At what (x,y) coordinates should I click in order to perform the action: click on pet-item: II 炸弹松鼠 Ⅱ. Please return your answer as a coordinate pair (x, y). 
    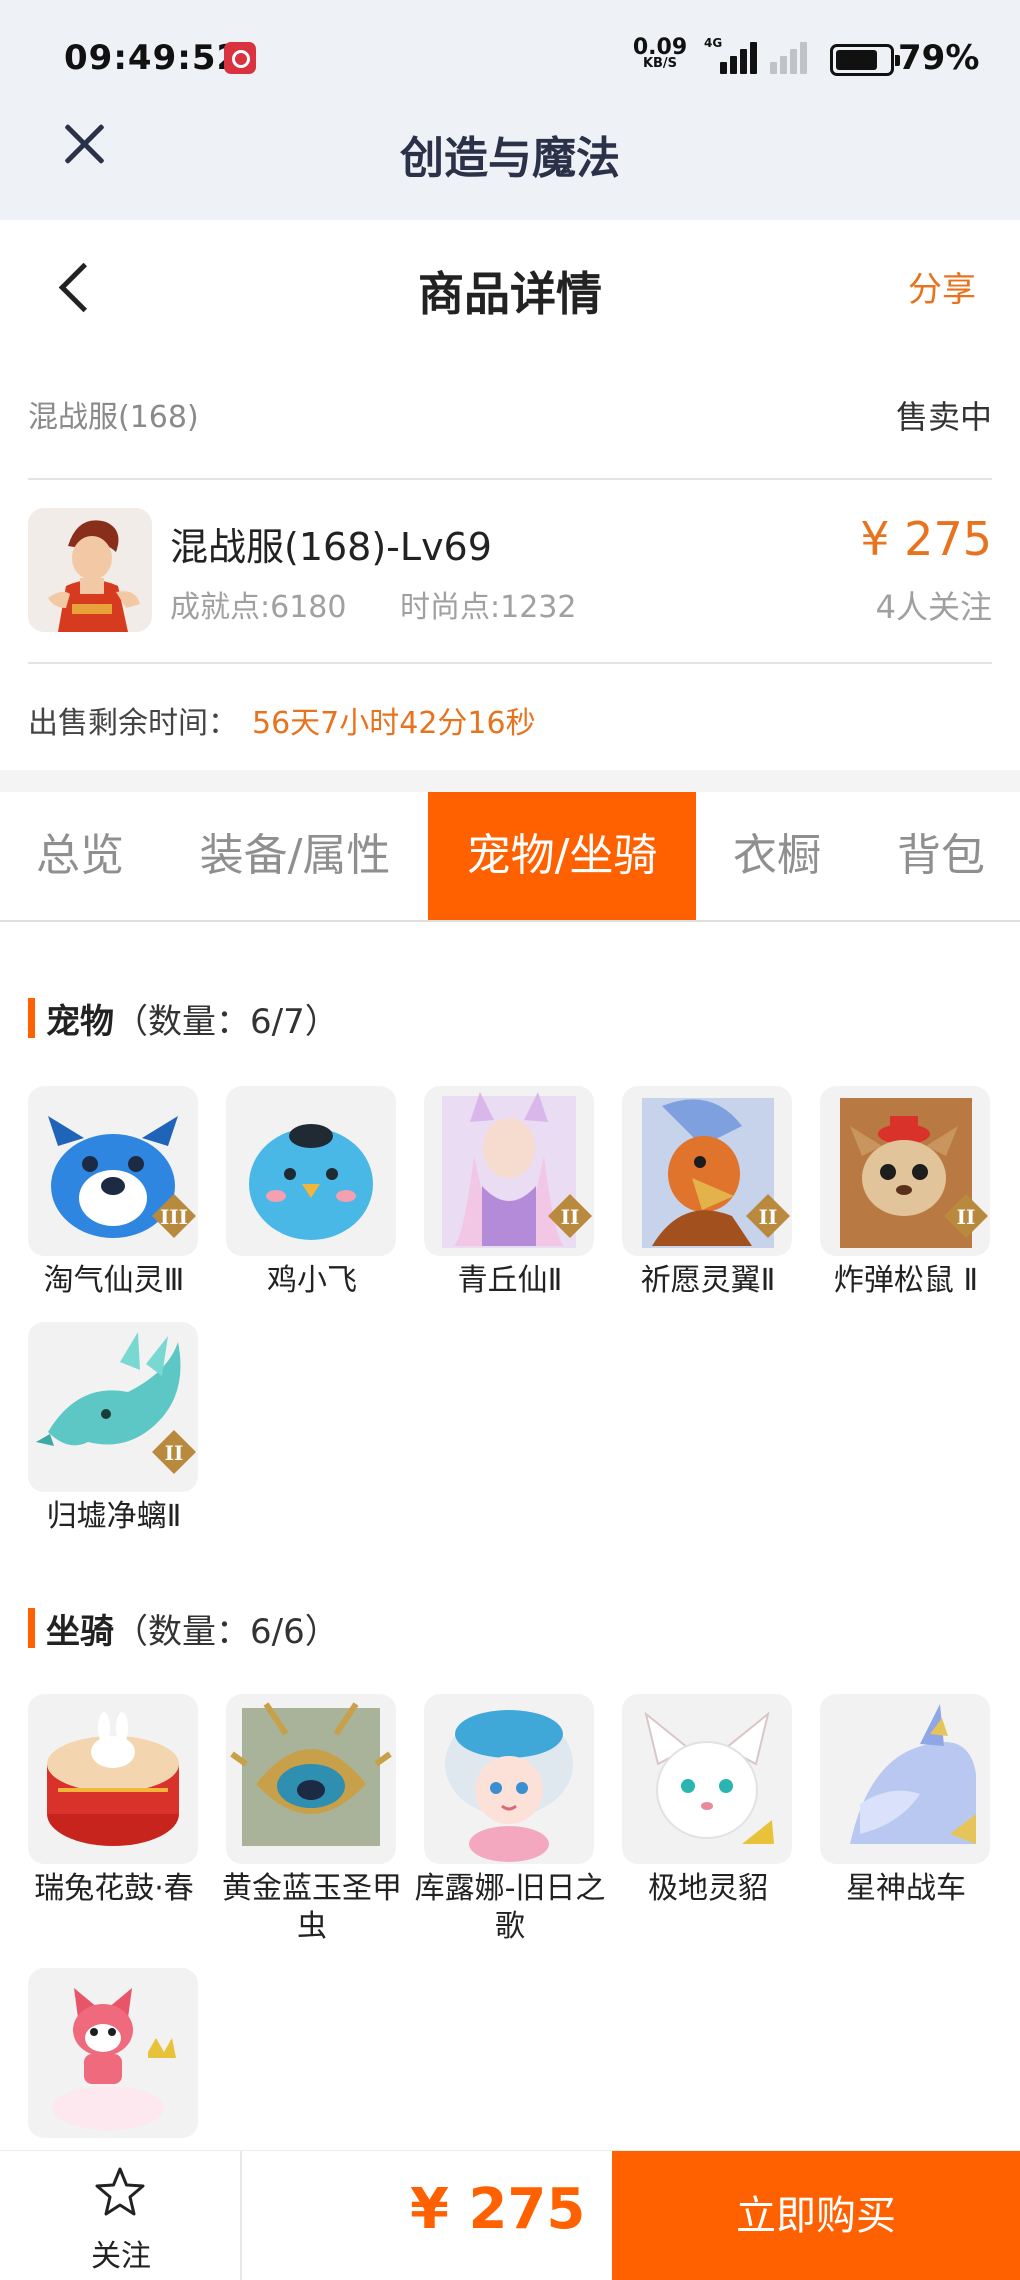
    Looking at the image, I should click on (906, 1193).